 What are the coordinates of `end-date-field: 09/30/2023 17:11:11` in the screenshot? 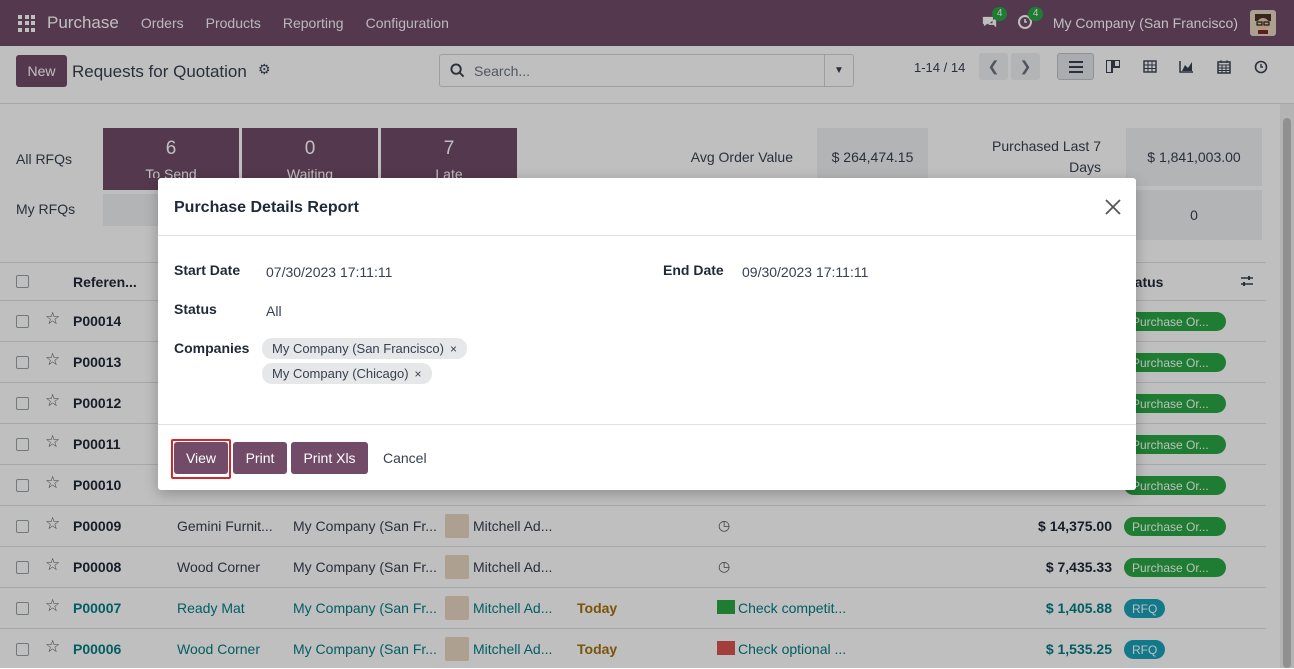 It's located at (805, 272).